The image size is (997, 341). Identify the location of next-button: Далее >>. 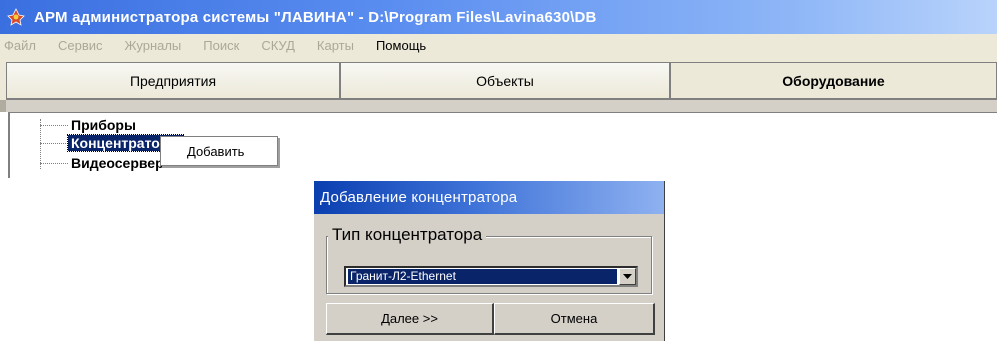
(410, 319).